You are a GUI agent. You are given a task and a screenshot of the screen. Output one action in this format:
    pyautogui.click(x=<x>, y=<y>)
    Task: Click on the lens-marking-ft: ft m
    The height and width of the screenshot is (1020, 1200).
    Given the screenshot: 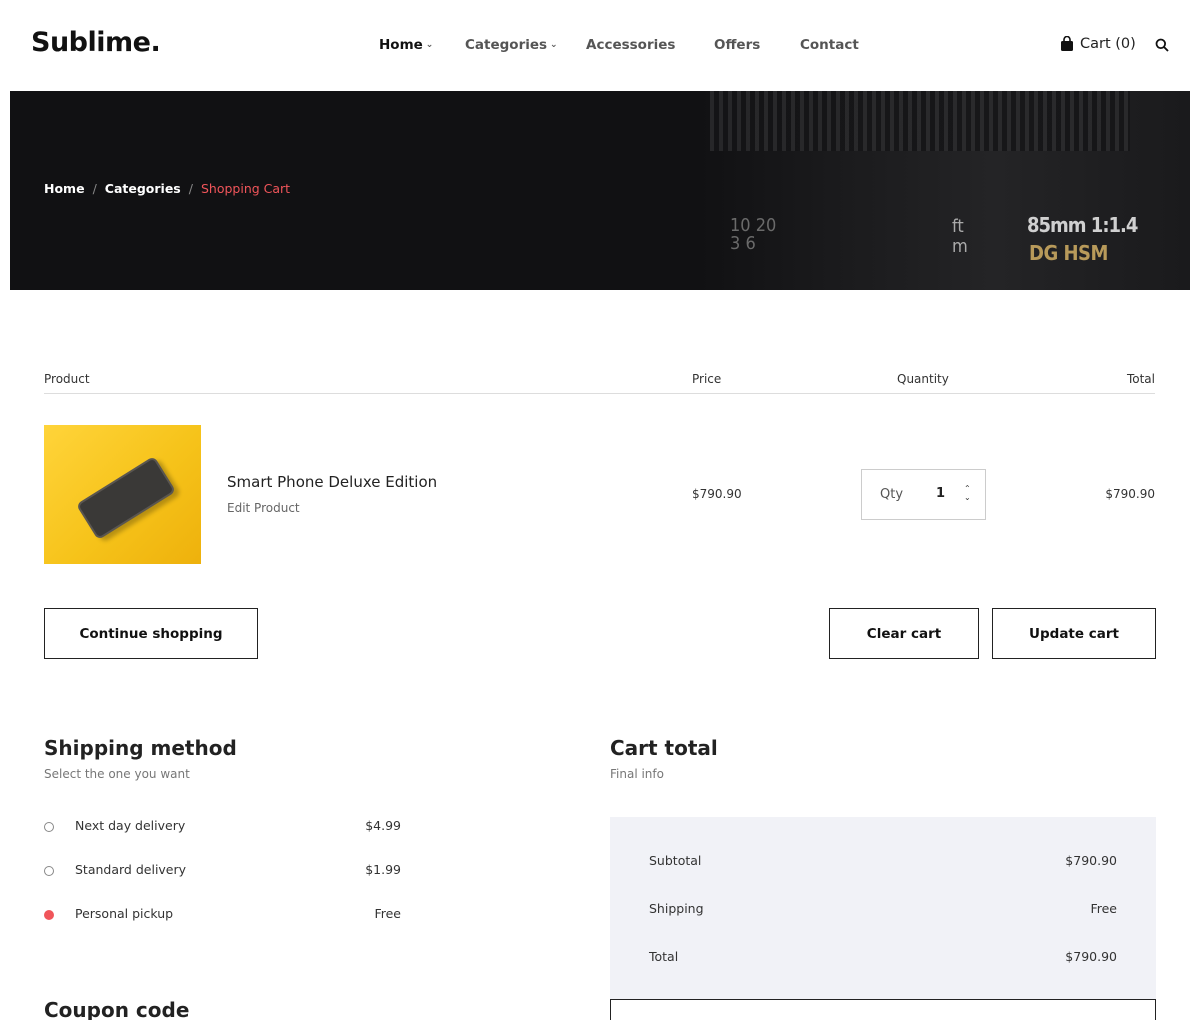 What is the action you would take?
    pyautogui.click(x=960, y=236)
    